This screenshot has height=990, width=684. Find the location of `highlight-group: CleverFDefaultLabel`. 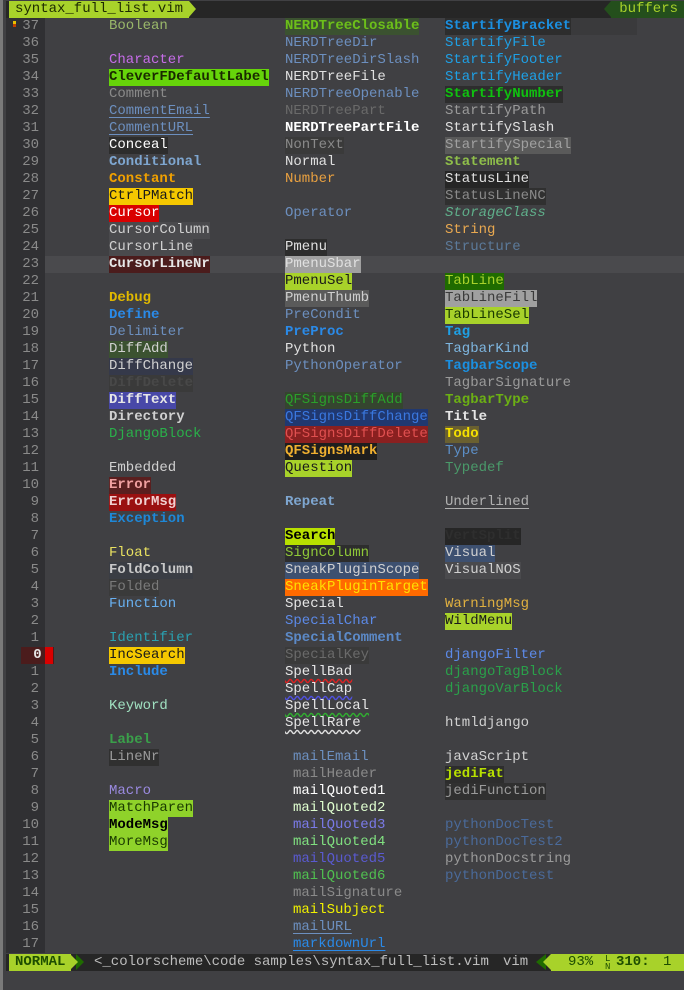

highlight-group: CleverFDefaultLabel is located at coordinates (189, 77).